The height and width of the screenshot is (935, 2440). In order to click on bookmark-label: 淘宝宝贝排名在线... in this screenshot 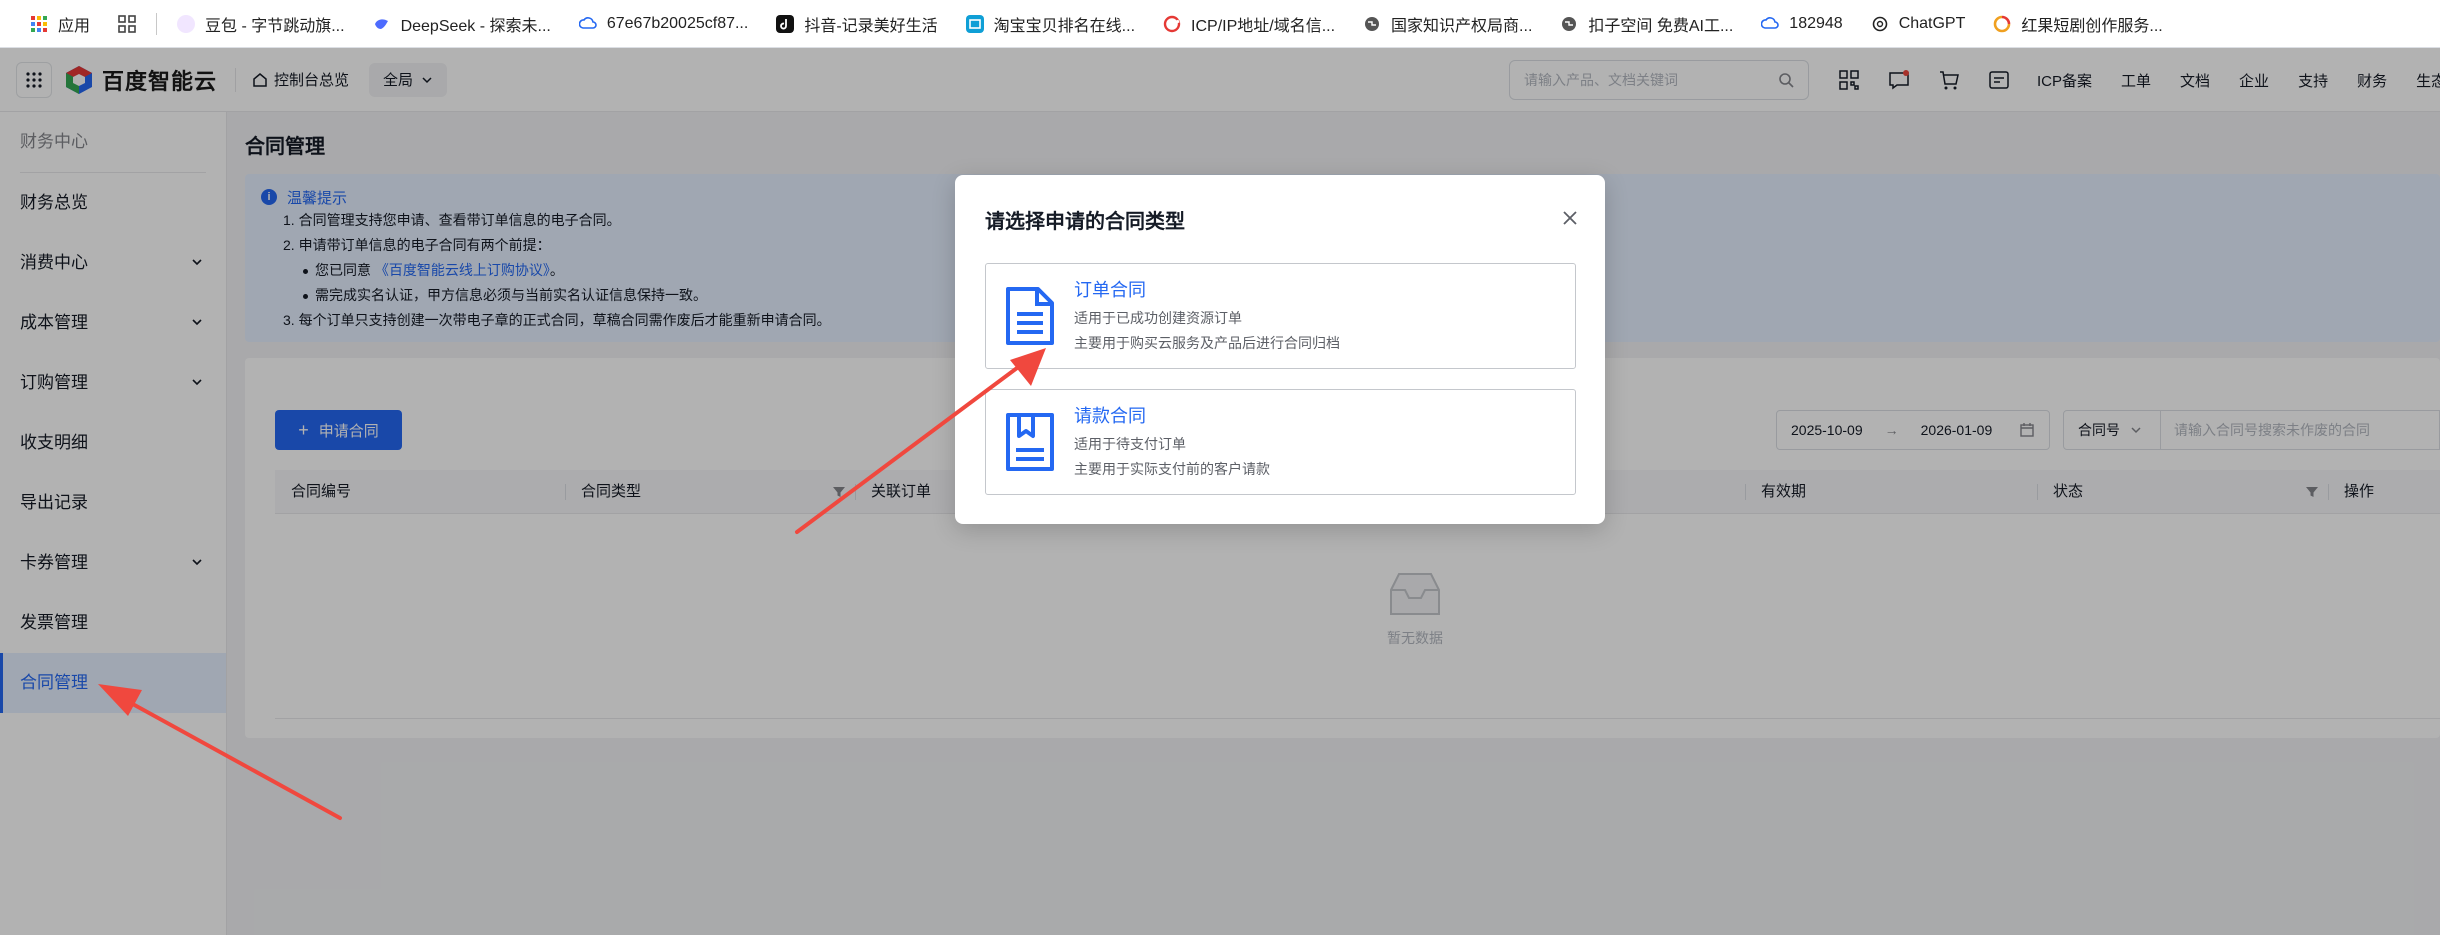, I will do `click(1064, 26)`.